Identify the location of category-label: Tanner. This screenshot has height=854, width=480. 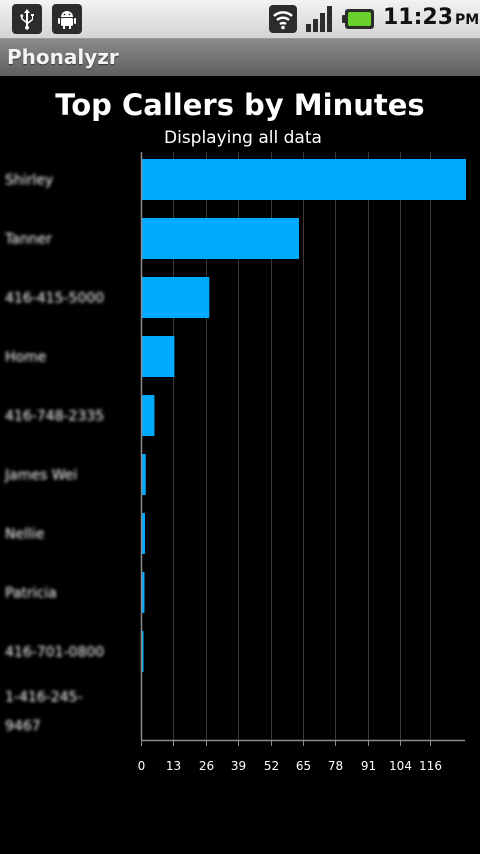
(28, 240).